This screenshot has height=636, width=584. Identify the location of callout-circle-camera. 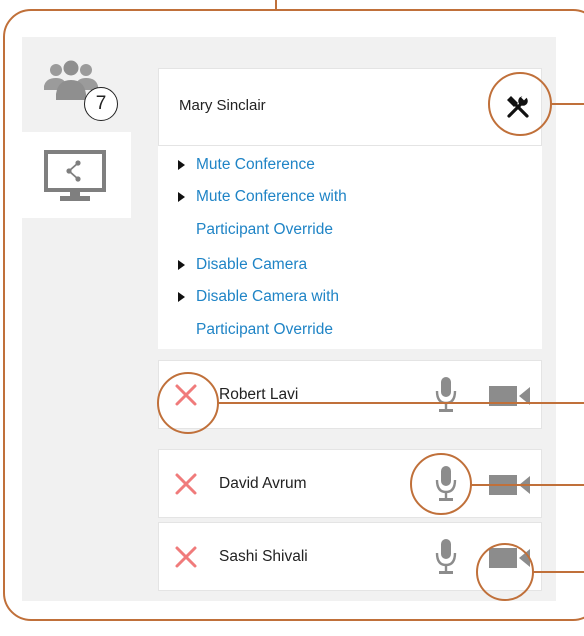
(505, 572).